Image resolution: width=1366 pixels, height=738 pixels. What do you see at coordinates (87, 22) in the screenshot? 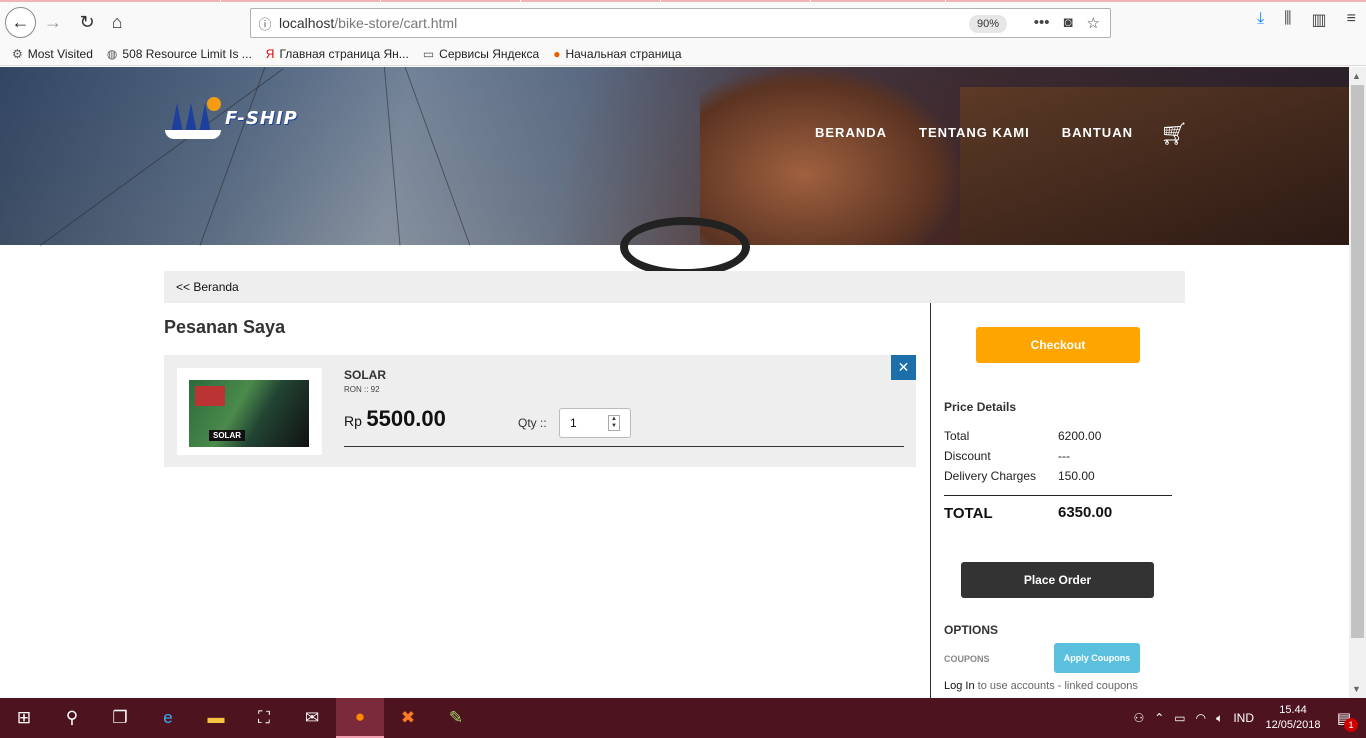
I see `reload-icon: ↻` at bounding box center [87, 22].